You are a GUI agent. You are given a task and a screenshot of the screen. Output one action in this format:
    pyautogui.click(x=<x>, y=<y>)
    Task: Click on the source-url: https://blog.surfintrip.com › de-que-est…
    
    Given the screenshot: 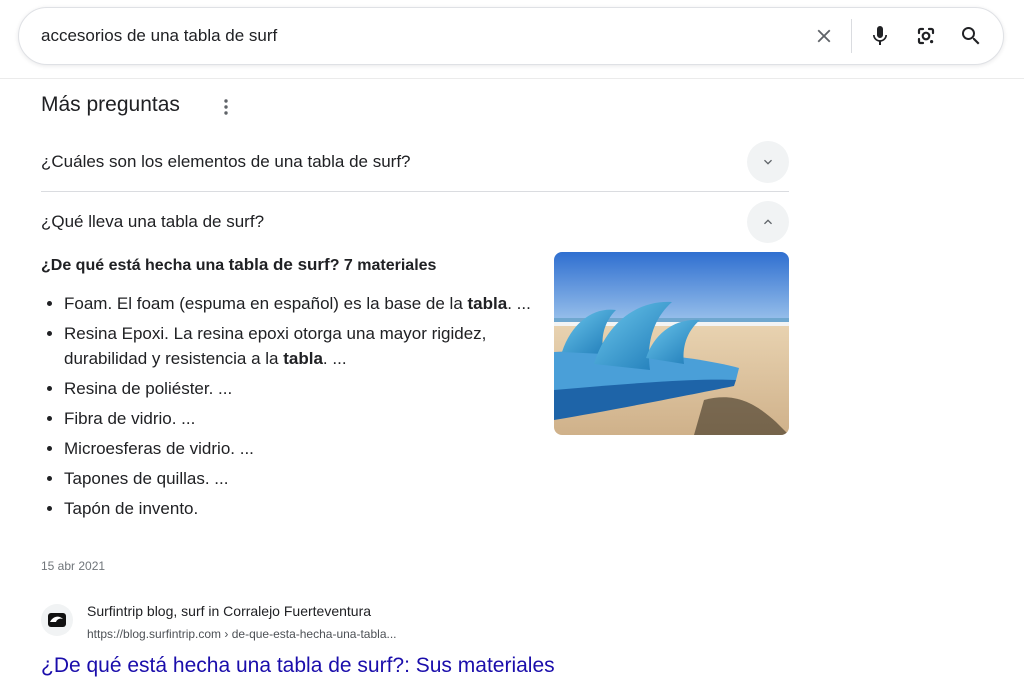 What is the action you would take?
    pyautogui.click(x=242, y=634)
    